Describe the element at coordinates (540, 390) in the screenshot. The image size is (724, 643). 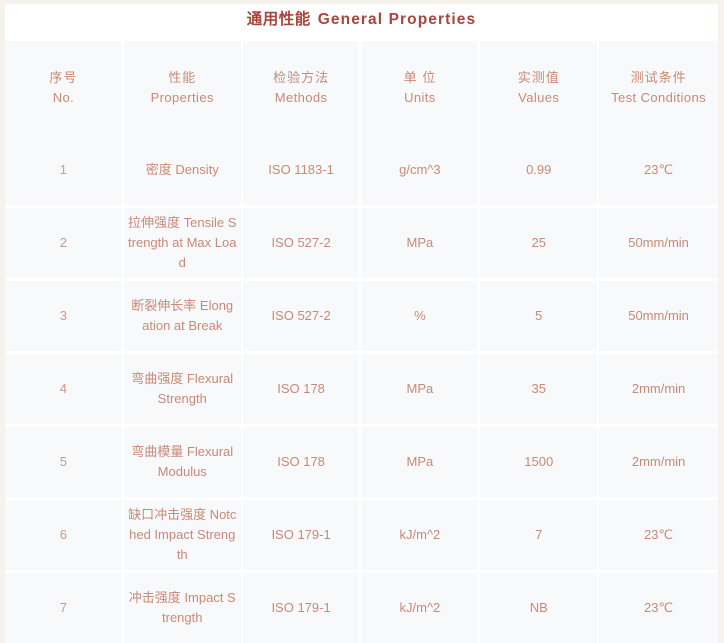
I see `cell-value: 35` at that location.